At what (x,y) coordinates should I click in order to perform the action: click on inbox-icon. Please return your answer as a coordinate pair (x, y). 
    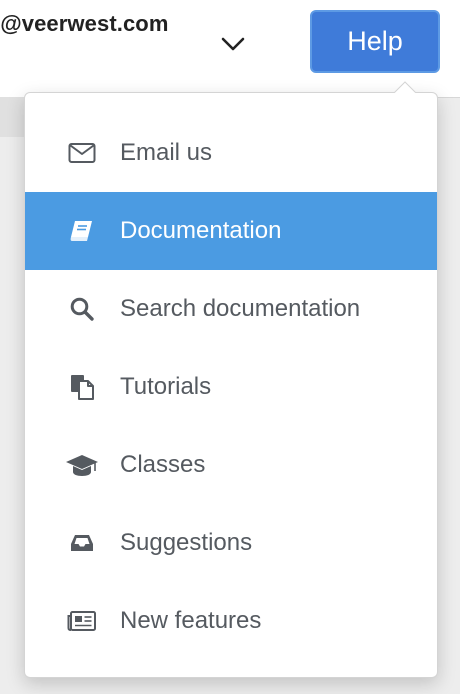
    Looking at the image, I should click on (82, 543).